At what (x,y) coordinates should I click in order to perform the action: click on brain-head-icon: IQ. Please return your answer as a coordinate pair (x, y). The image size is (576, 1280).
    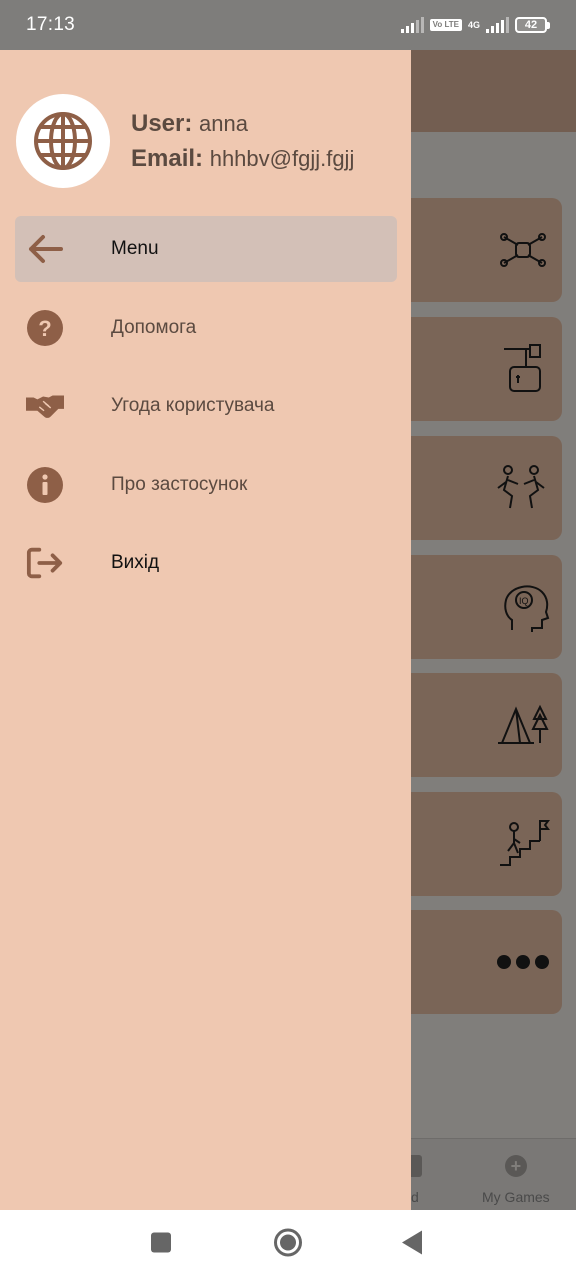
    Looking at the image, I should click on (527, 608).